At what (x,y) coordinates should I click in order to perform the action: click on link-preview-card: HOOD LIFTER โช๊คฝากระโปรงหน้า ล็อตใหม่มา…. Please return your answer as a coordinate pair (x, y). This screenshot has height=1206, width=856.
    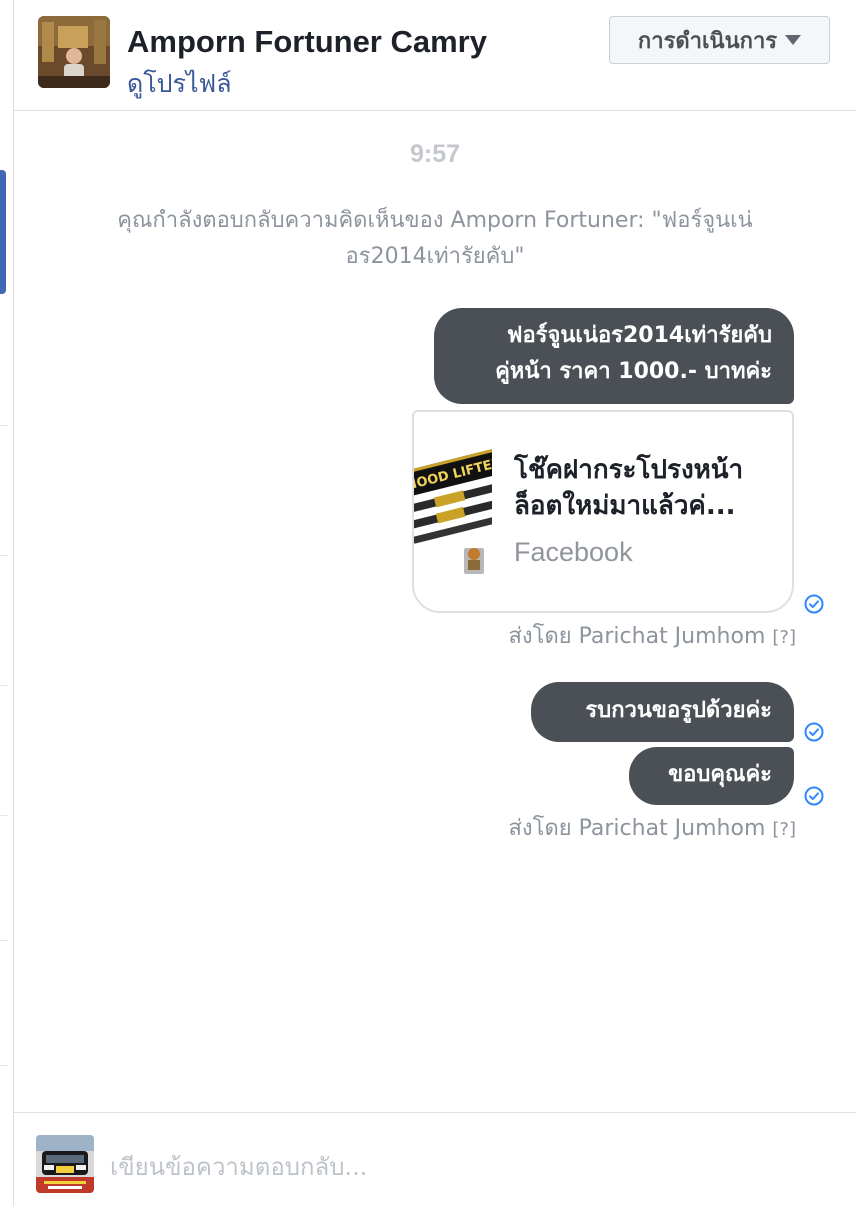
    Looking at the image, I should click on (603, 511).